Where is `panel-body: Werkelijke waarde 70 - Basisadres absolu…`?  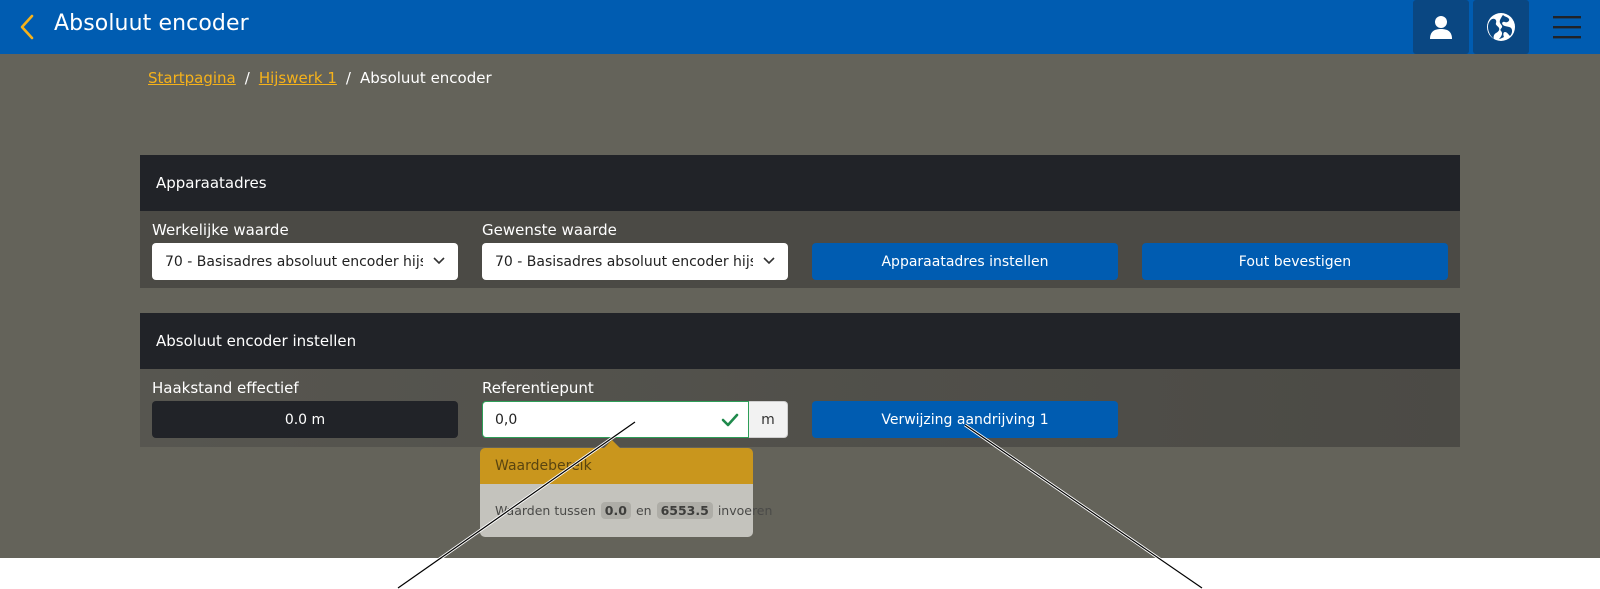
panel-body: Werkelijke waarde 70 - Basisadres absolu… is located at coordinates (800, 249).